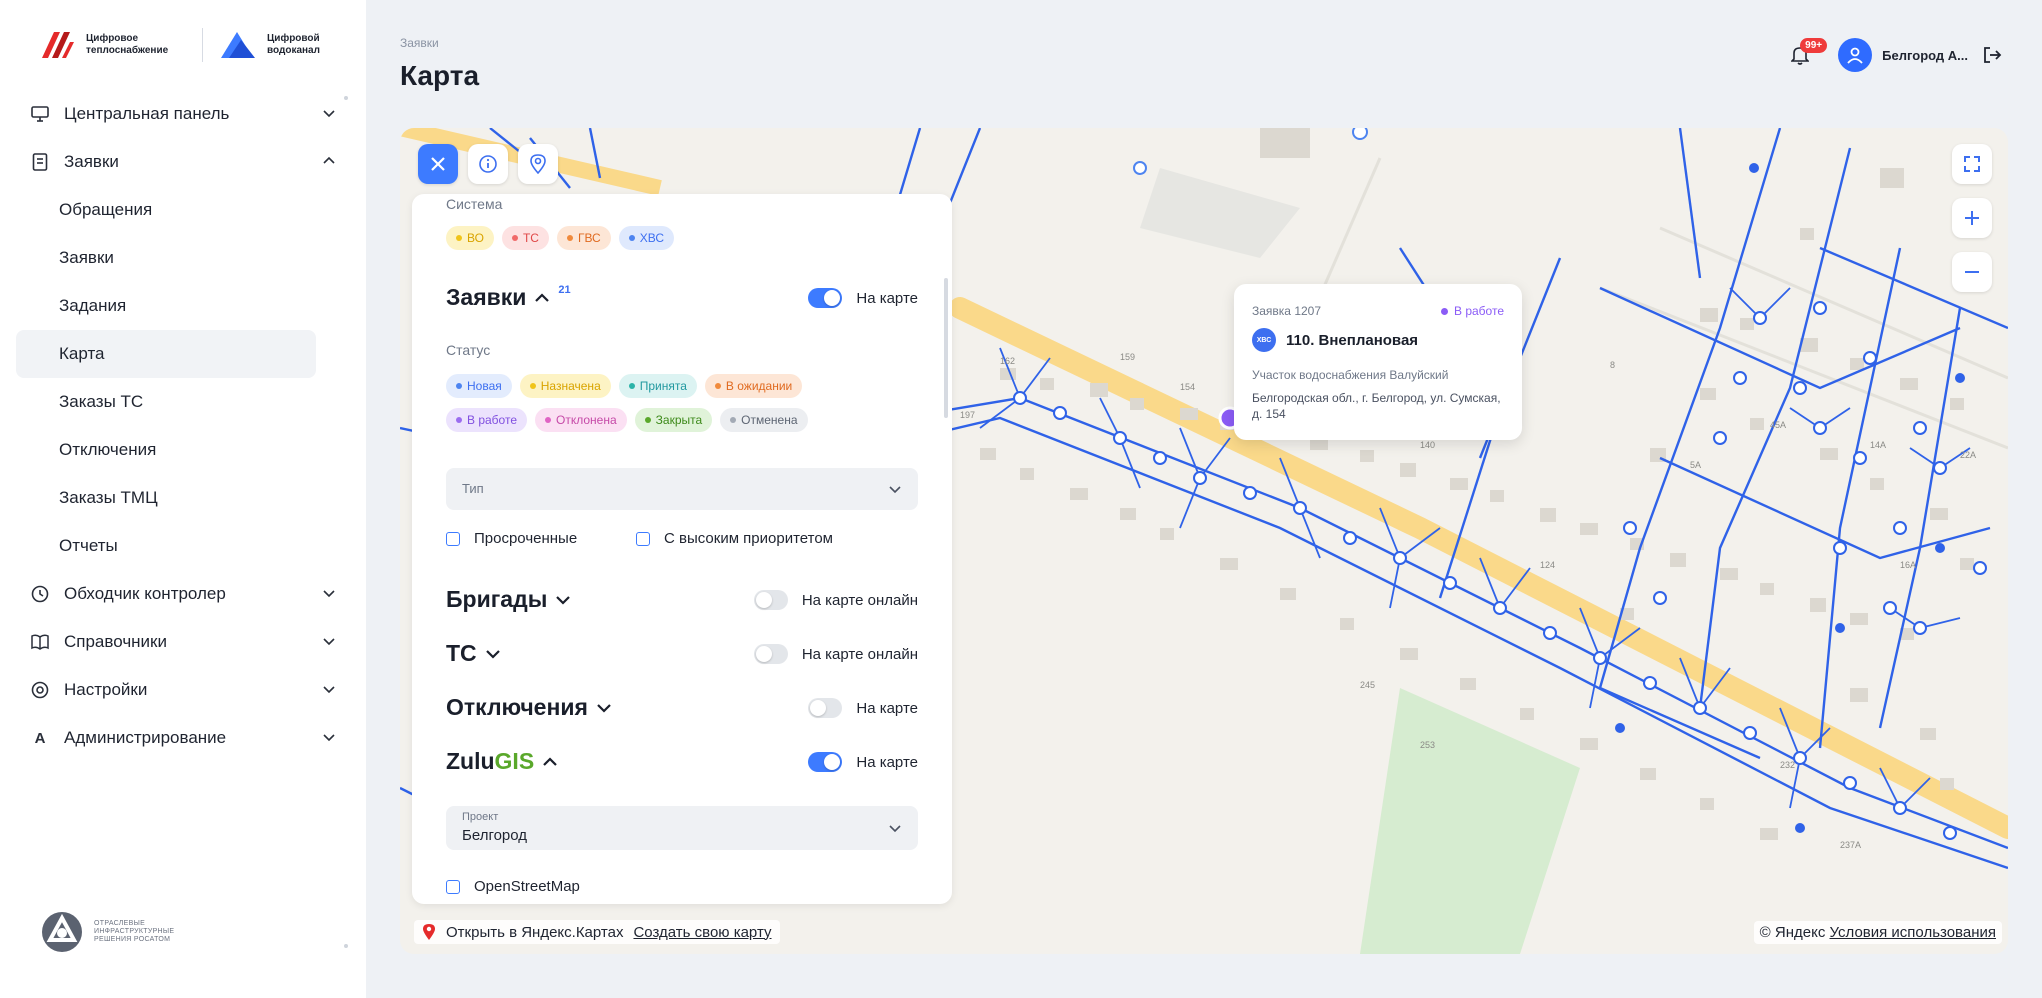 Image resolution: width=2042 pixels, height=998 pixels. I want to click on sub-item-material-orders: Заказы ТМЦ, so click(166, 498).